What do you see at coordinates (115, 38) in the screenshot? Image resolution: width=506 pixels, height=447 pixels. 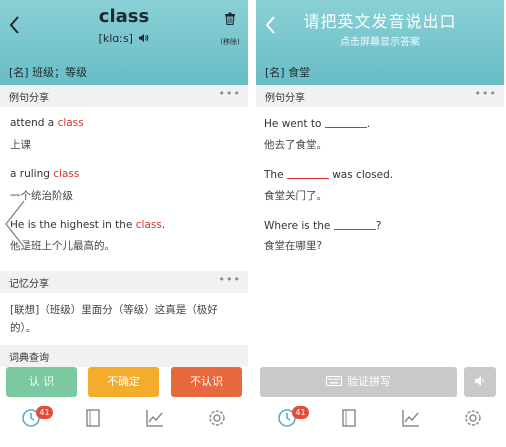 I see `phonetic-text: [klɑːs]` at bounding box center [115, 38].